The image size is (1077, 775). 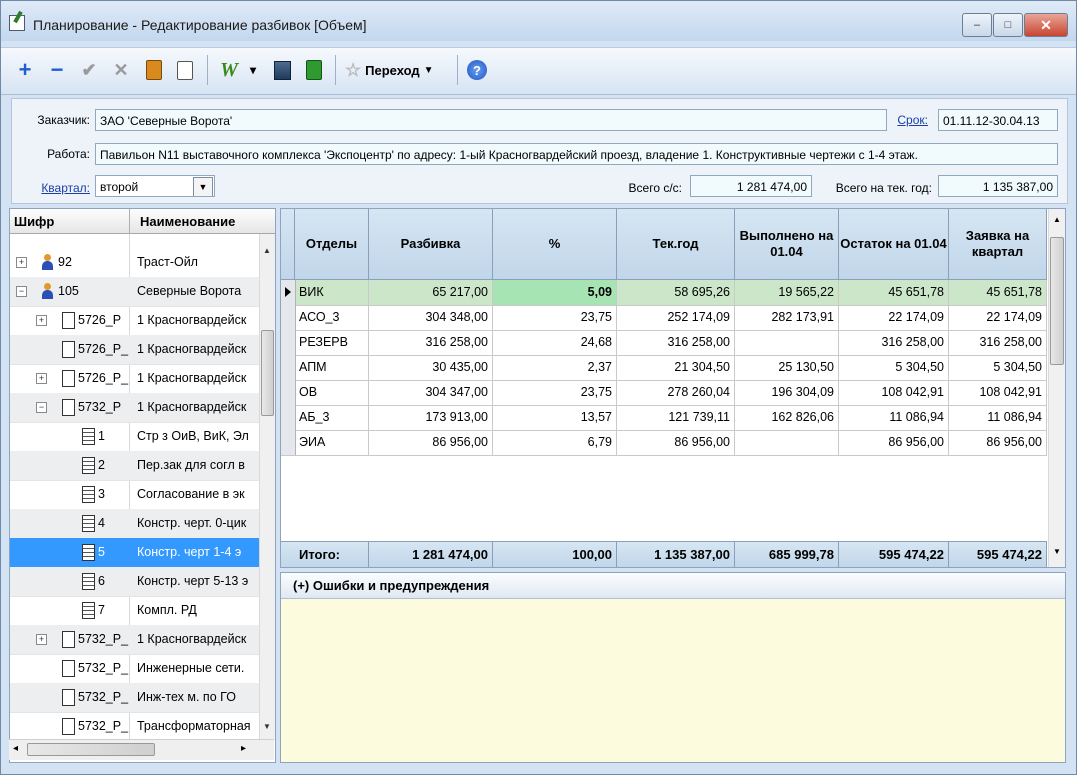 What do you see at coordinates (267, 487) in the screenshot?
I see `tree-vertical-scrollbar: ▲ ▼` at bounding box center [267, 487].